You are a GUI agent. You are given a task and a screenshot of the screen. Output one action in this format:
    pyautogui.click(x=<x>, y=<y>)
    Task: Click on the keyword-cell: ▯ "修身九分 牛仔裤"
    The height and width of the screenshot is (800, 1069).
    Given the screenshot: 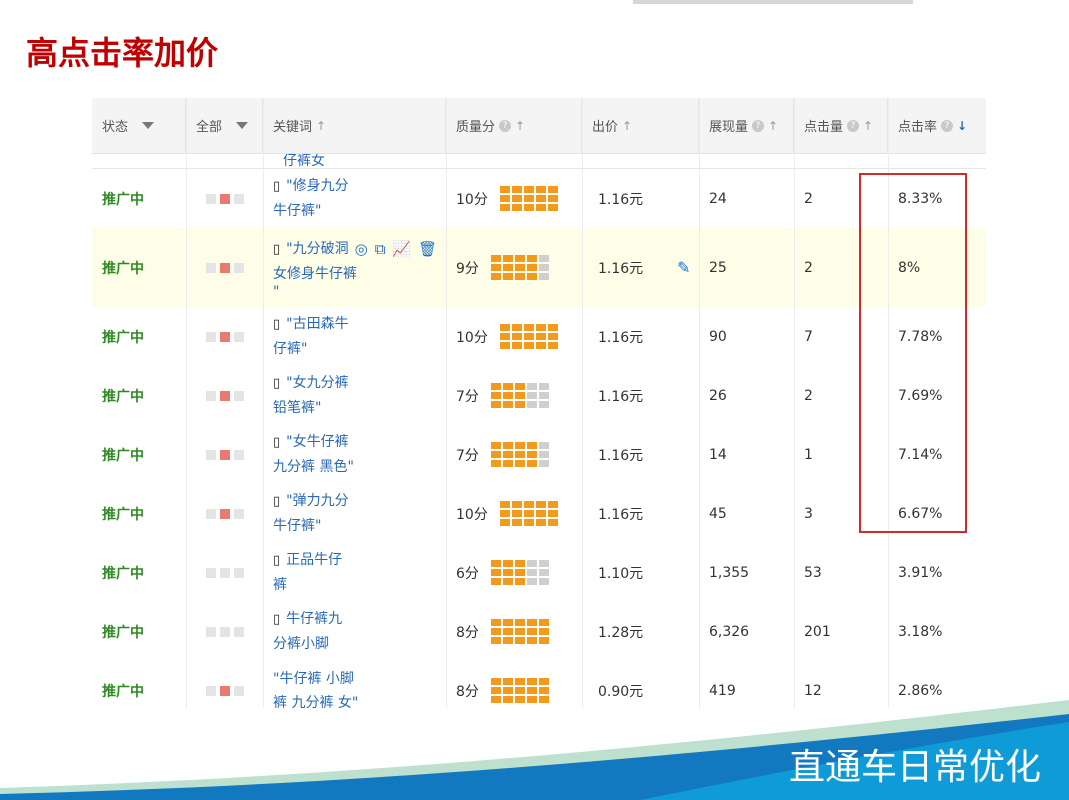 What is the action you would take?
    pyautogui.click(x=354, y=198)
    